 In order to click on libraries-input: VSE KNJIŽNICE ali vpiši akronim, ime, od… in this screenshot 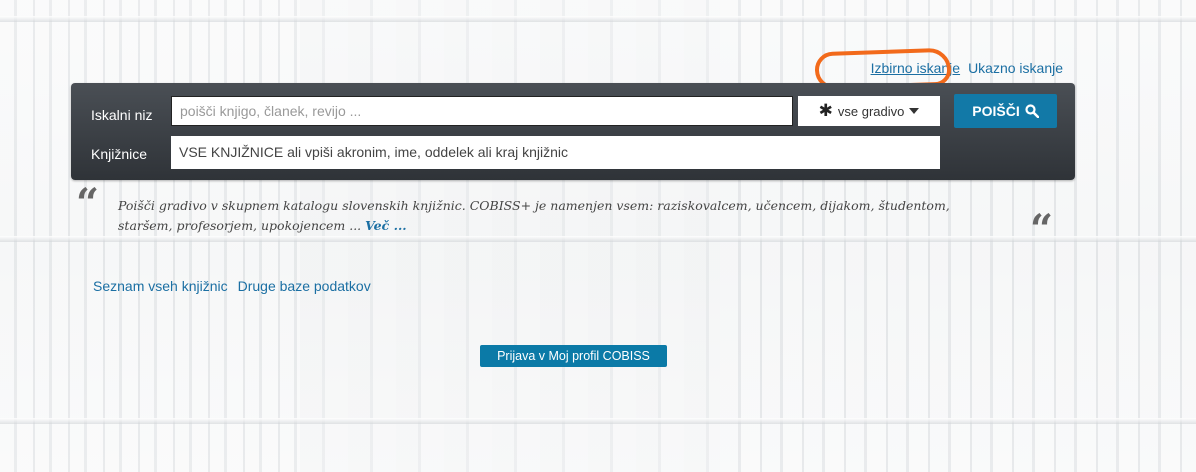, I will do `click(555, 152)`.